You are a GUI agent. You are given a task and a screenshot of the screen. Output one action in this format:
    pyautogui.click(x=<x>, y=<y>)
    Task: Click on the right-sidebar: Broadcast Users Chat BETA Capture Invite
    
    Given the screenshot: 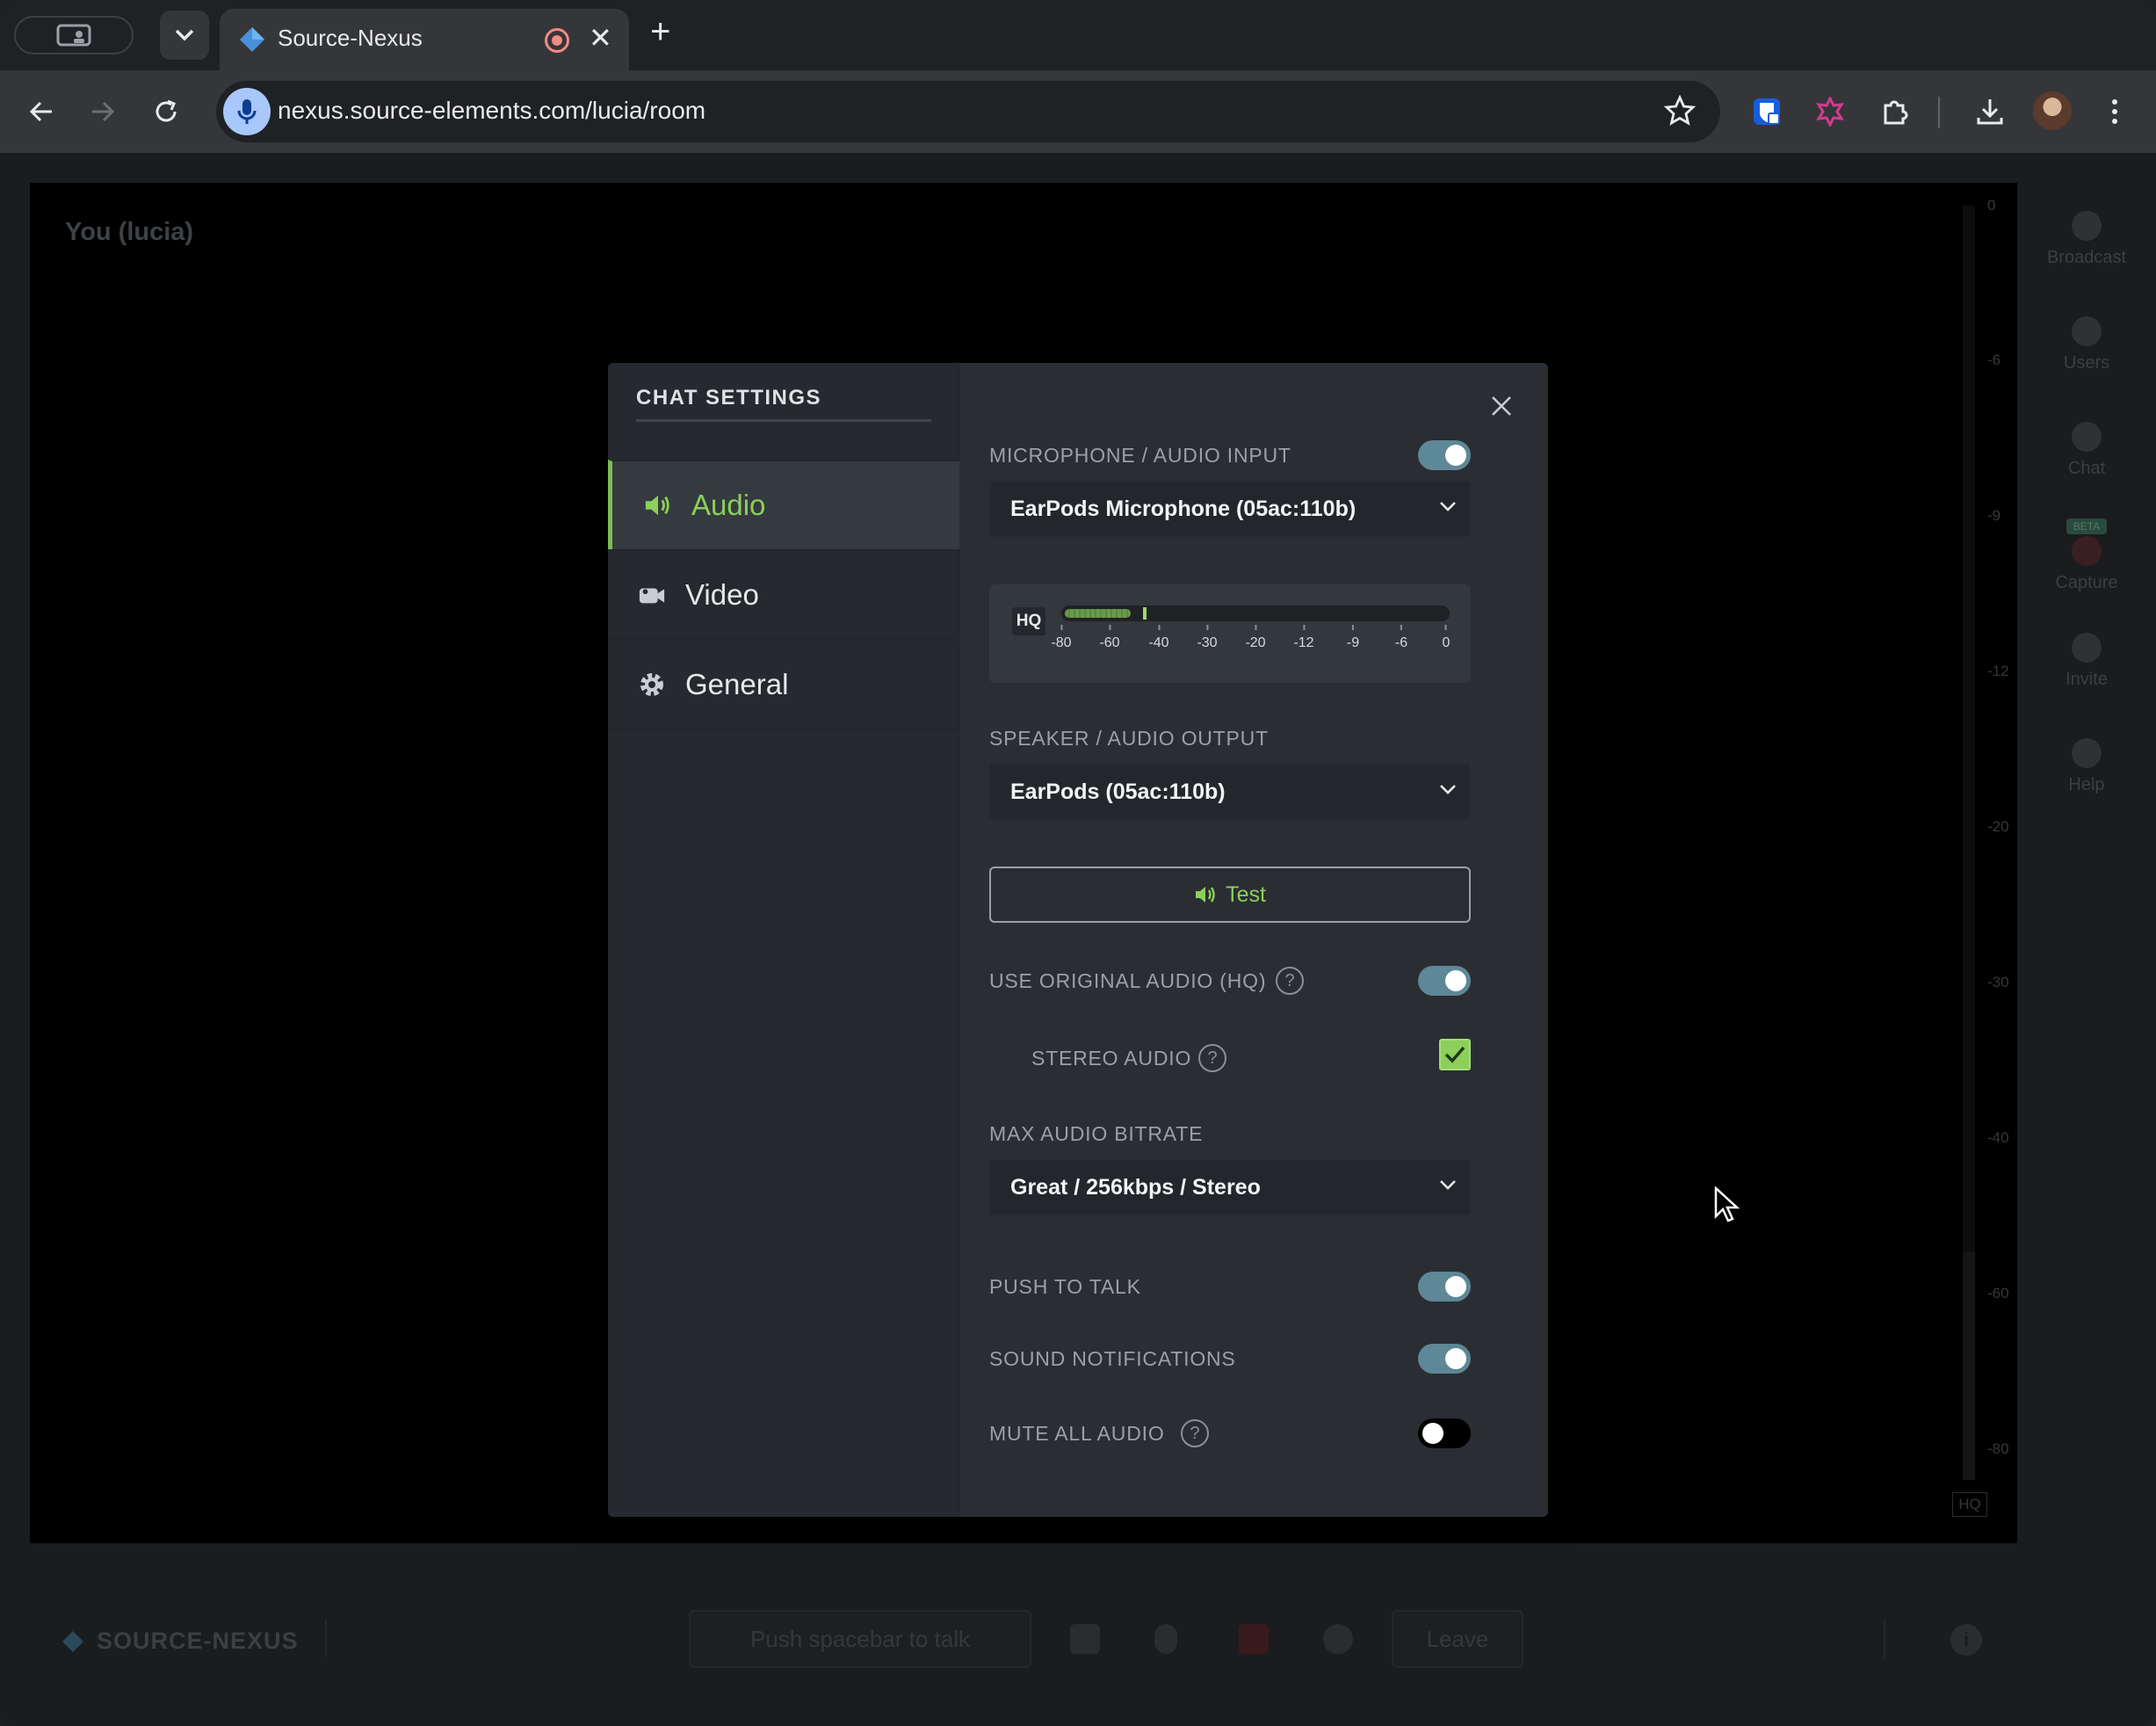 What is the action you would take?
    pyautogui.click(x=2086, y=848)
    